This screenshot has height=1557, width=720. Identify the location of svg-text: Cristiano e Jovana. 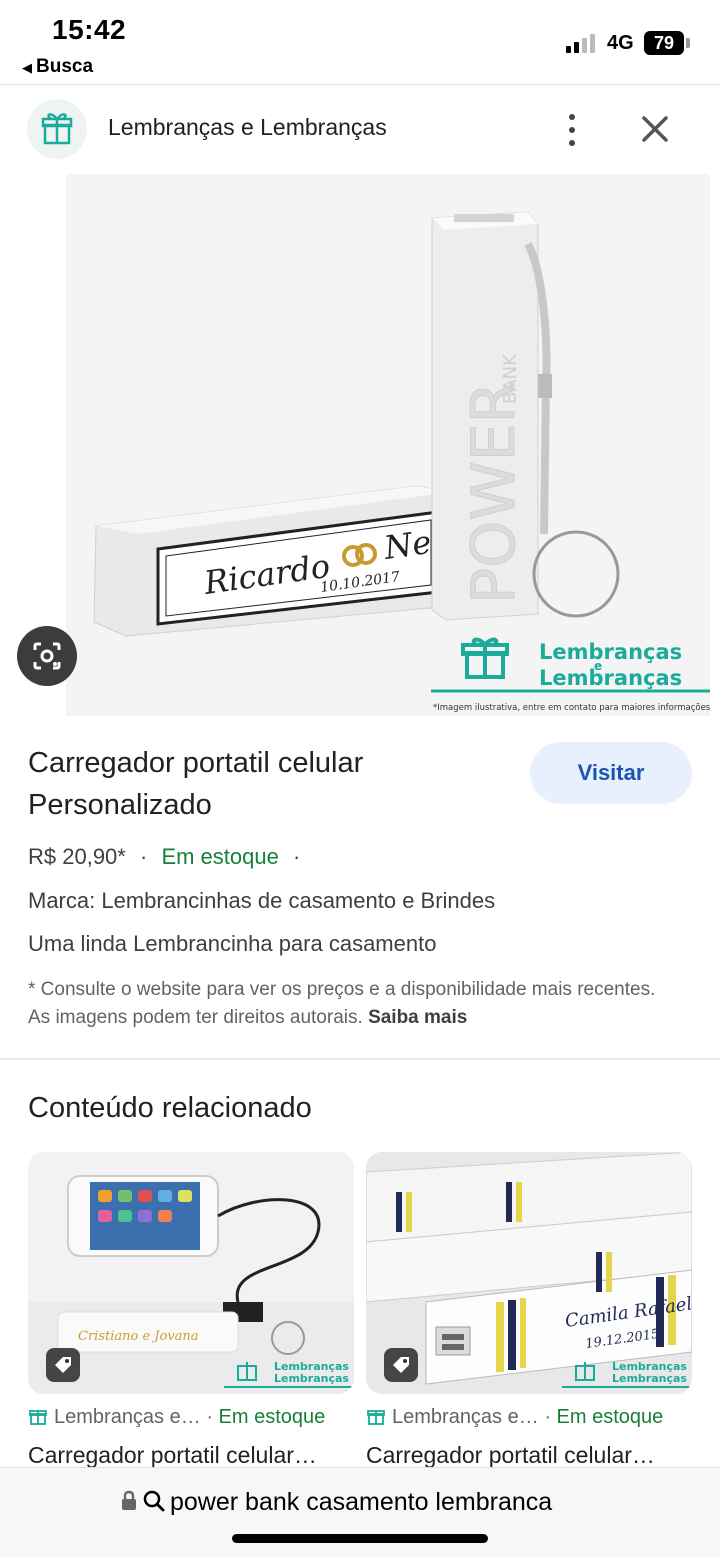
(138, 1336).